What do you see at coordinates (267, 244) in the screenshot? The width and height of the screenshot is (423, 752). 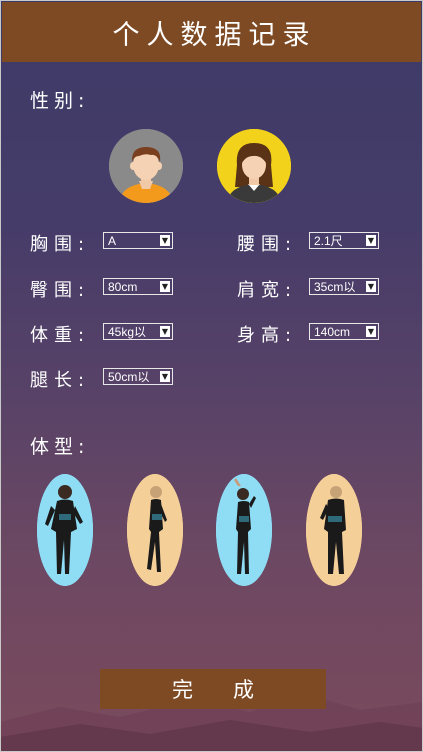 I see `waist-label: 腰围:` at bounding box center [267, 244].